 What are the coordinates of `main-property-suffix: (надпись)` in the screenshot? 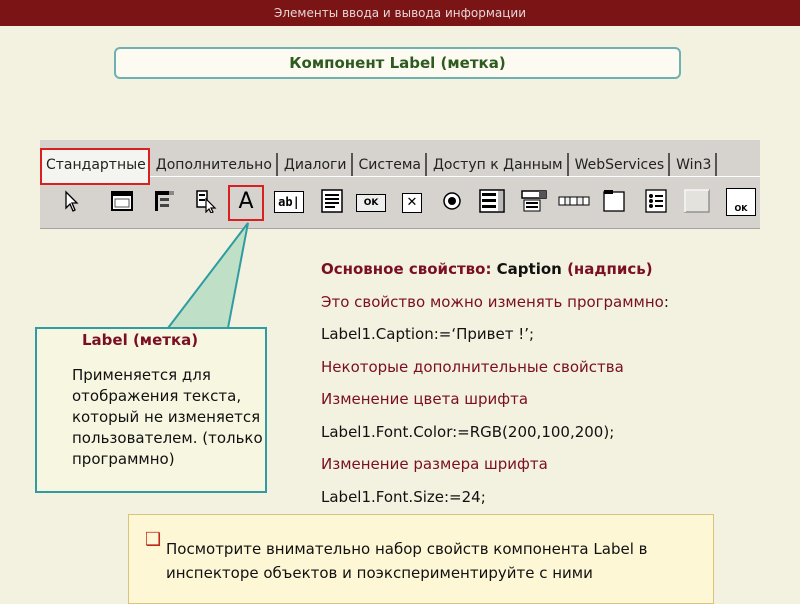 It's located at (607, 269).